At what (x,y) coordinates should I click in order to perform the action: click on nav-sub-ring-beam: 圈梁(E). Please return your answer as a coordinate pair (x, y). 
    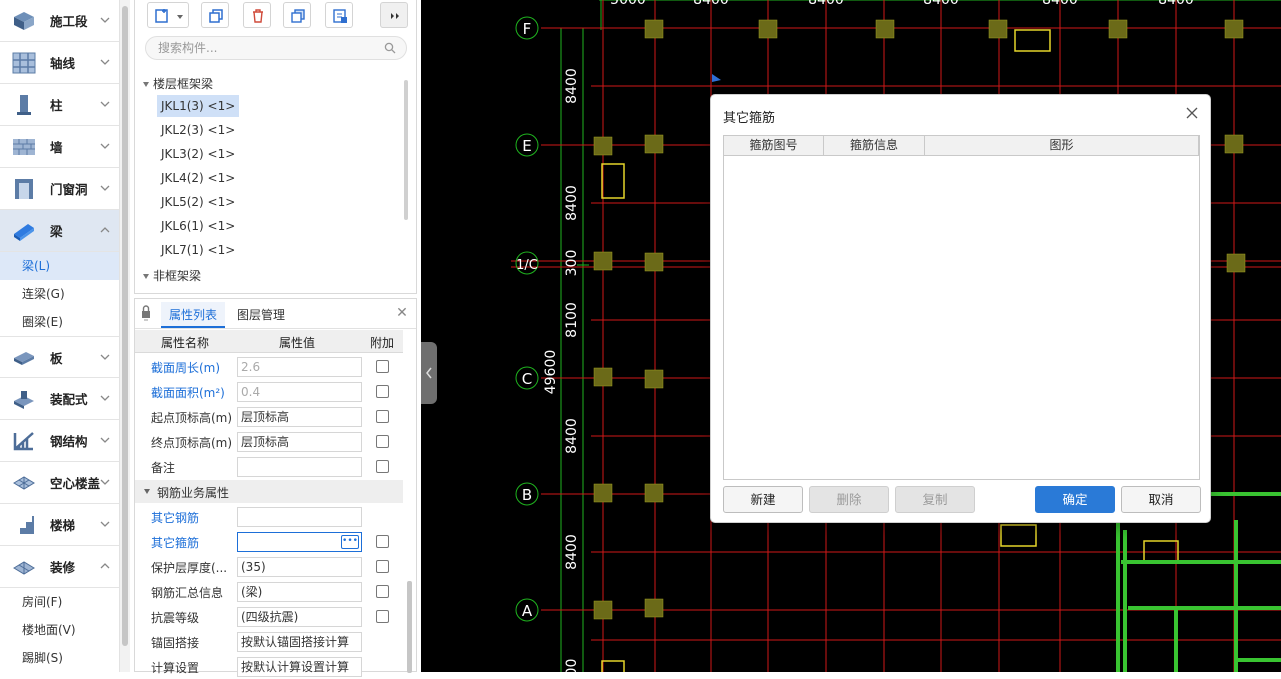
    Looking at the image, I should click on (59, 322).